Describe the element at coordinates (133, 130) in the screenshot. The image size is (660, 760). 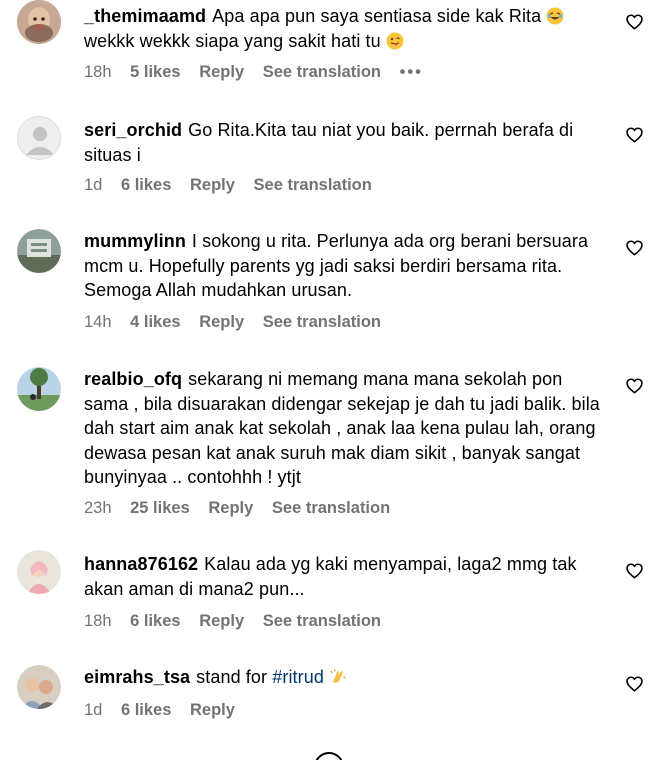
I see `comment-username: seri_orchid` at that location.